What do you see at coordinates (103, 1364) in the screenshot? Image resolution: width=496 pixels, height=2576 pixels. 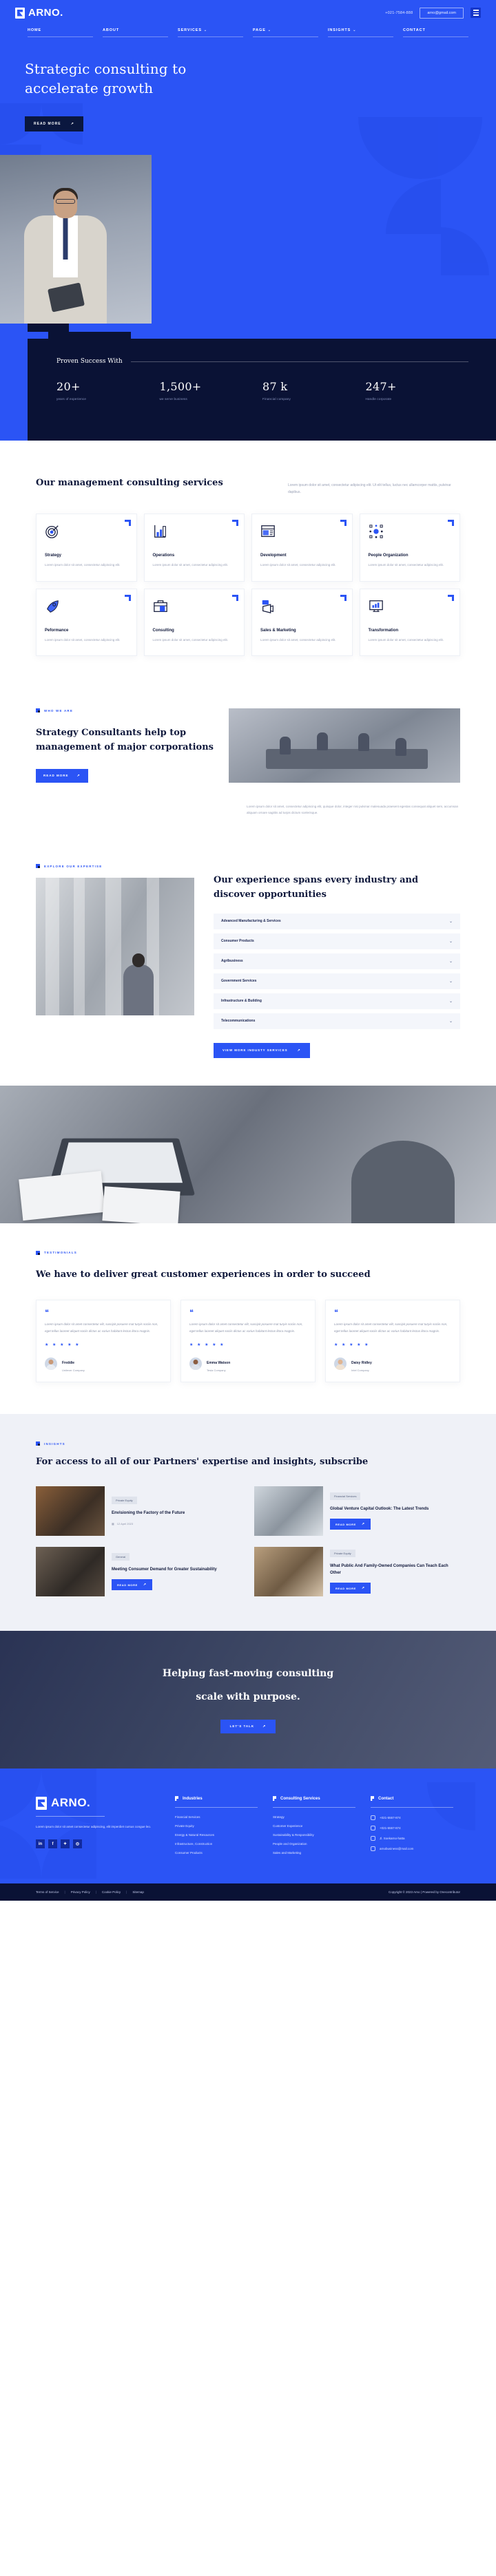 I see `testimonial-author: Freddie Unilever Company` at bounding box center [103, 1364].